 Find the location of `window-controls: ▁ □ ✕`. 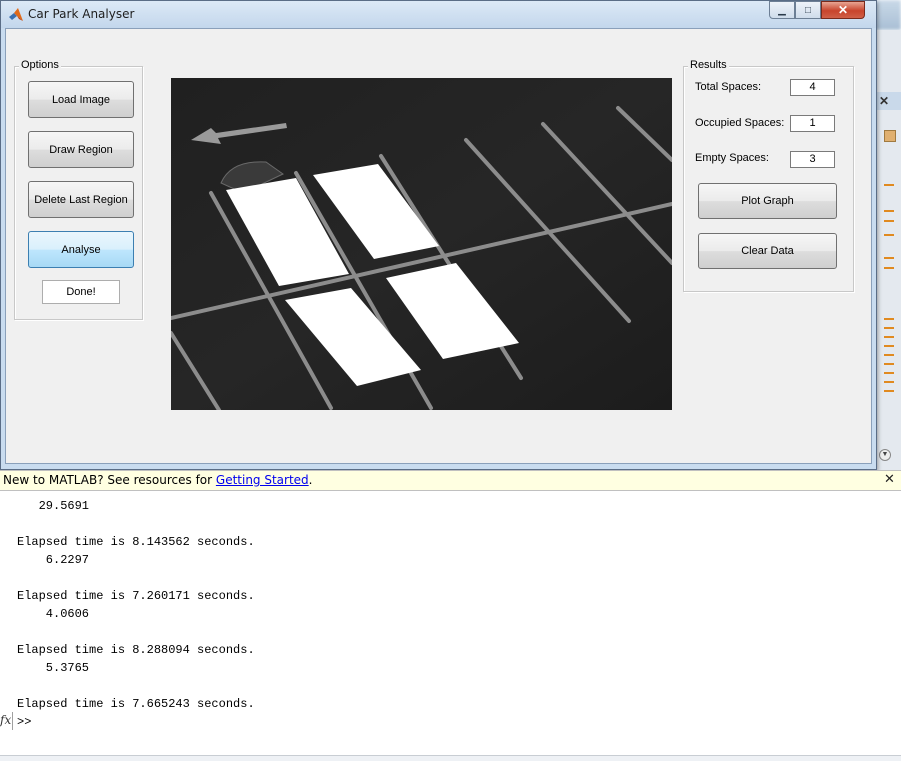

window-controls: ▁ □ ✕ is located at coordinates (817, 10).